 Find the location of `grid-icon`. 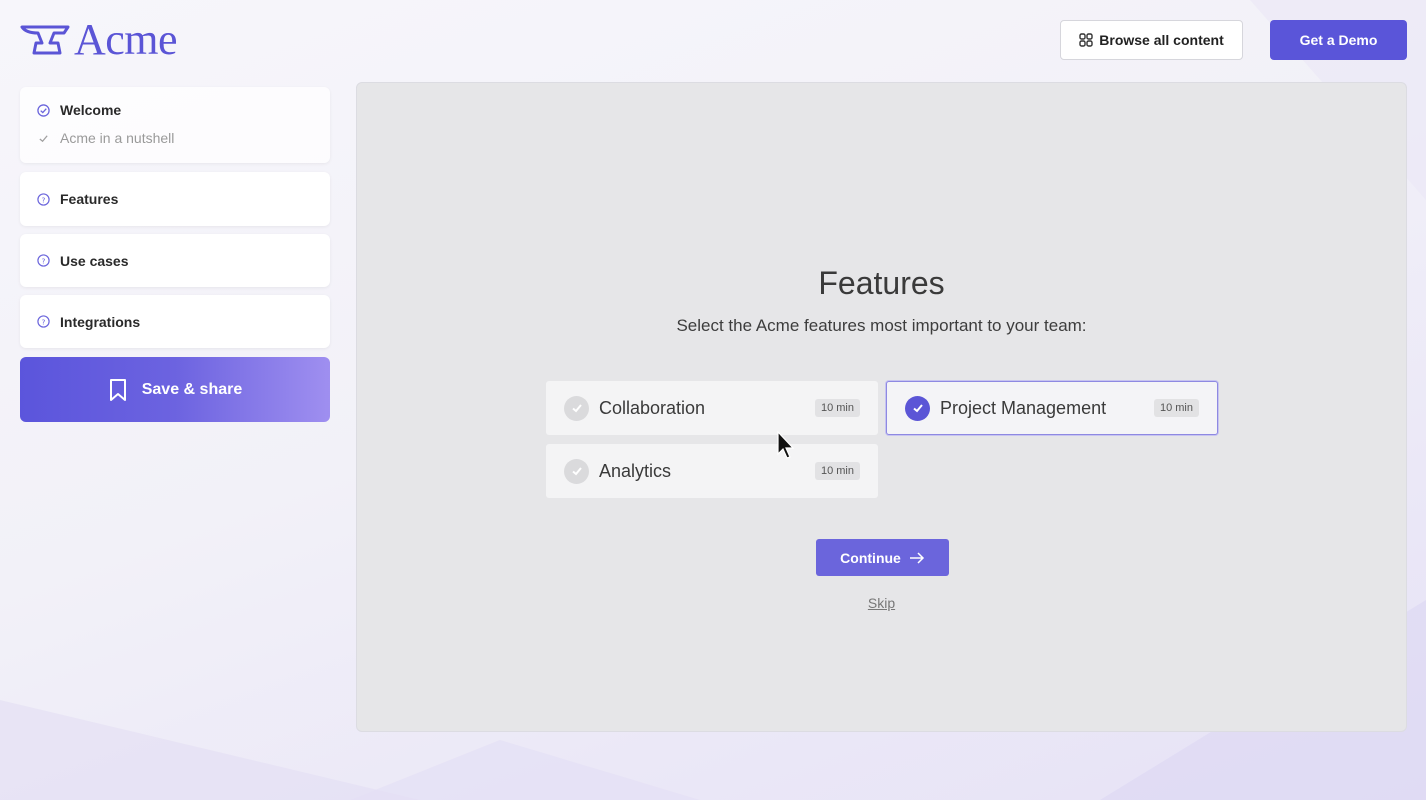

grid-icon is located at coordinates (1086, 40).